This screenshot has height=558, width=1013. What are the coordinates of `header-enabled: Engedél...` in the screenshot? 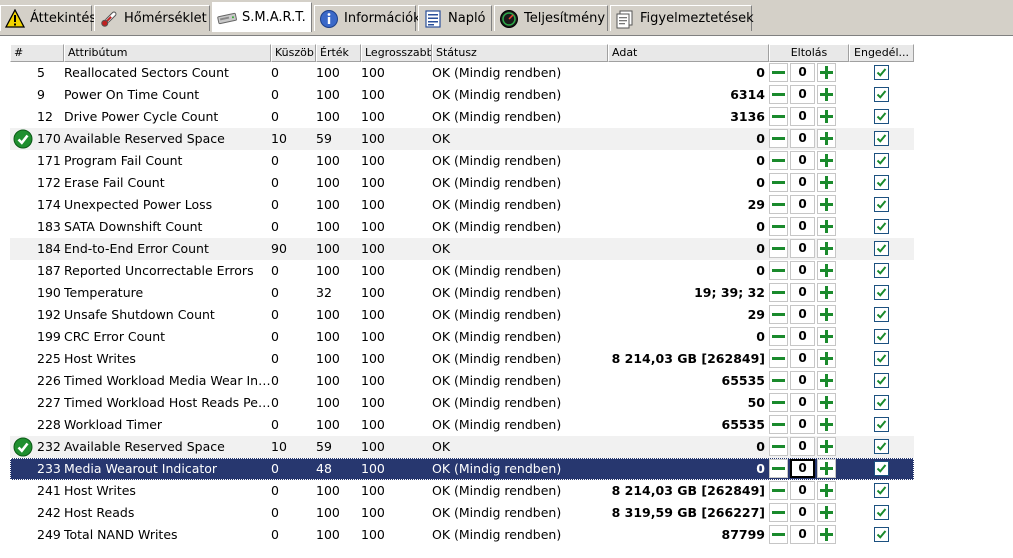 It's located at (881, 53).